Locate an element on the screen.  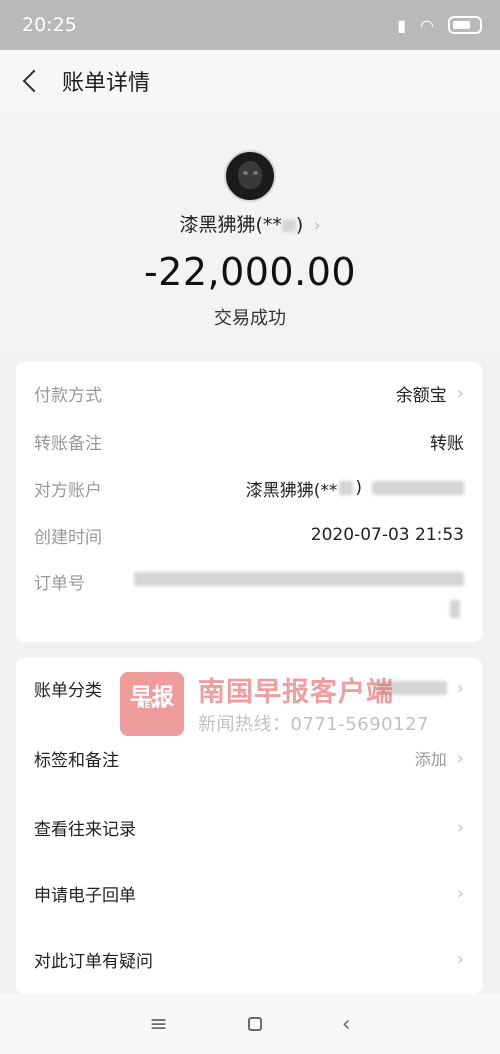
detail-label: 订单号 is located at coordinates (59, 583).